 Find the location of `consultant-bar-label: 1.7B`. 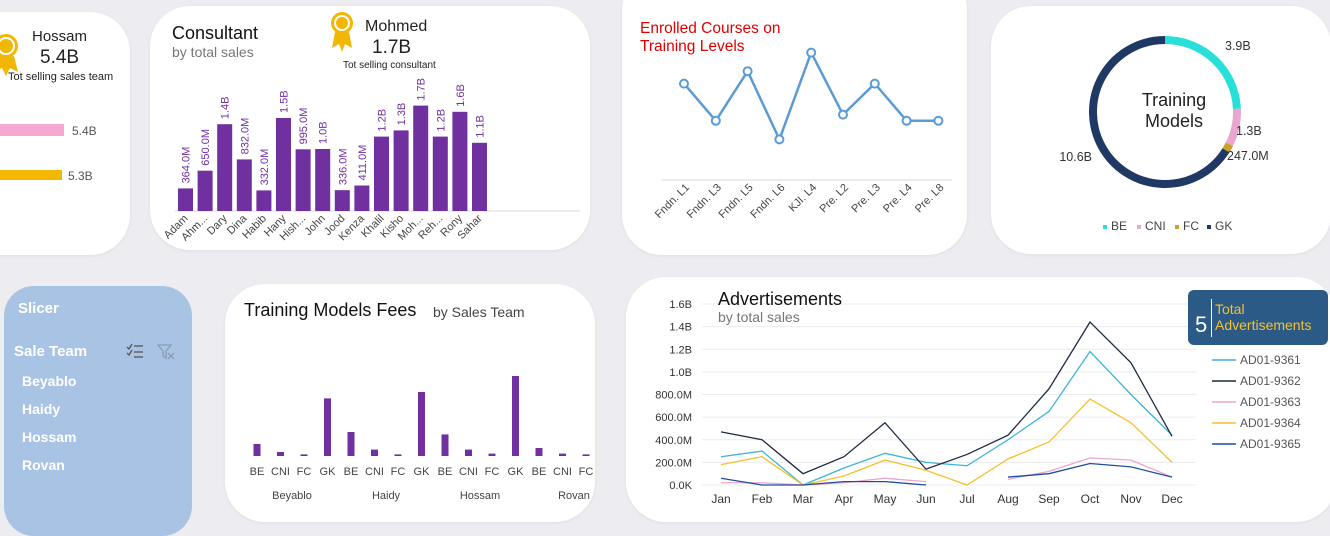

consultant-bar-label: 1.7B is located at coordinates (422, 89).